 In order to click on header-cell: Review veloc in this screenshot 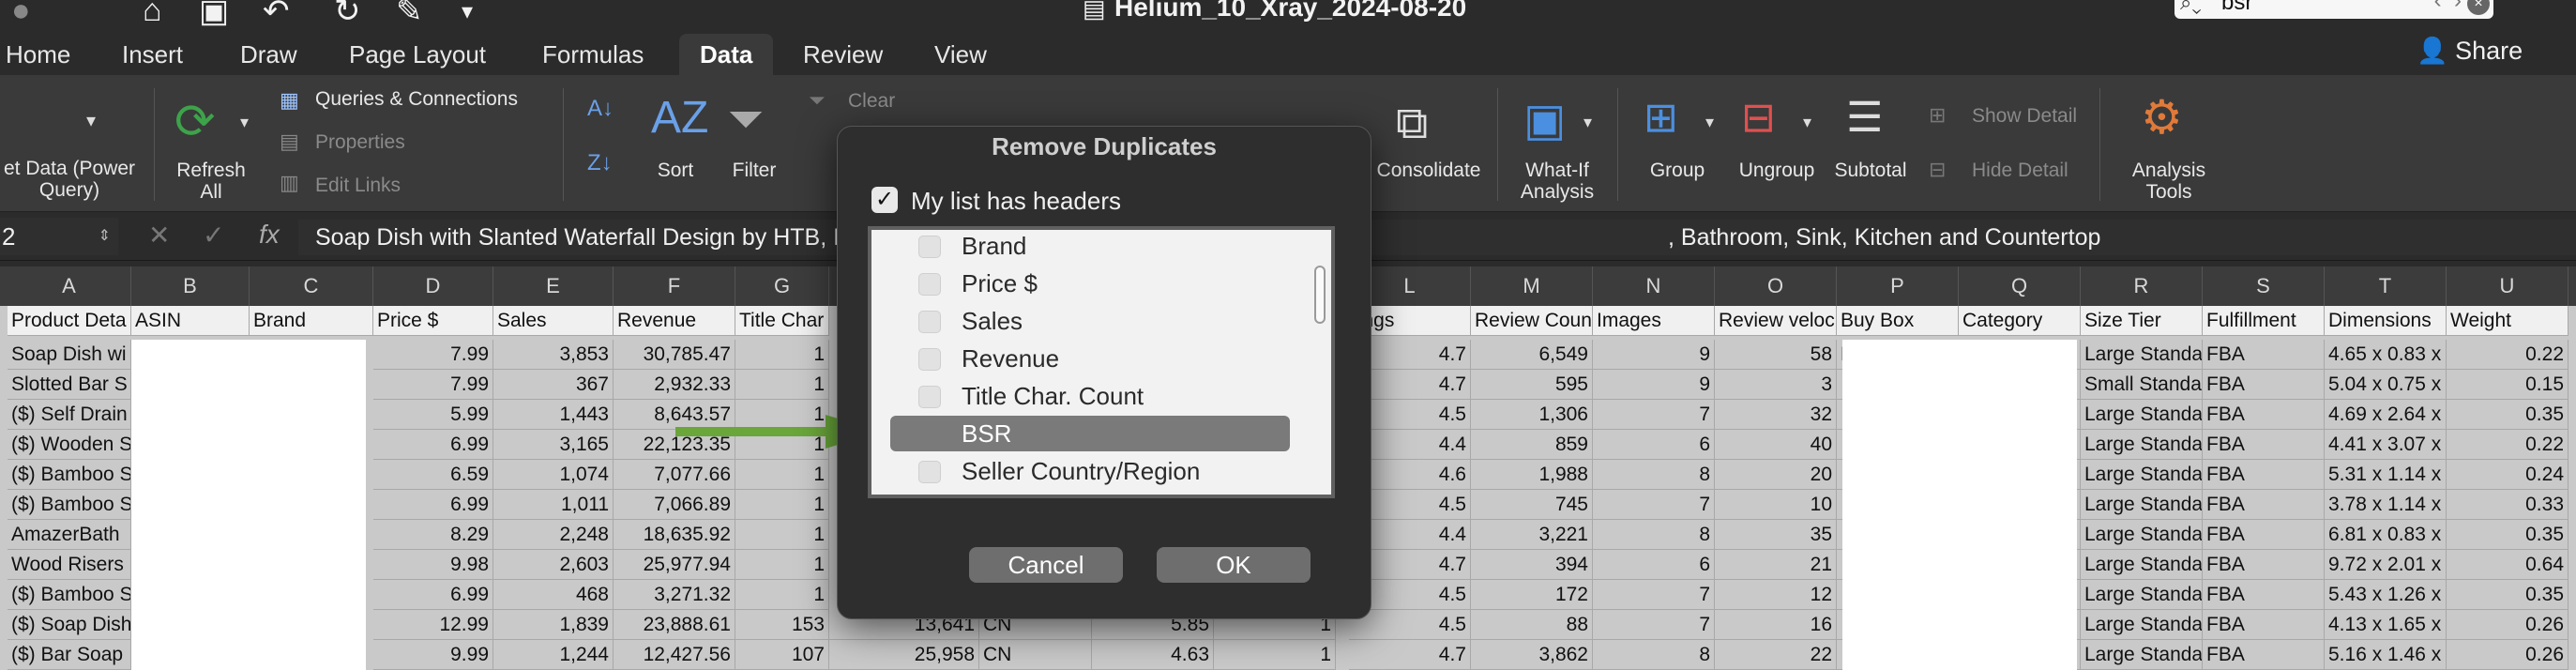, I will do `click(1776, 321)`.